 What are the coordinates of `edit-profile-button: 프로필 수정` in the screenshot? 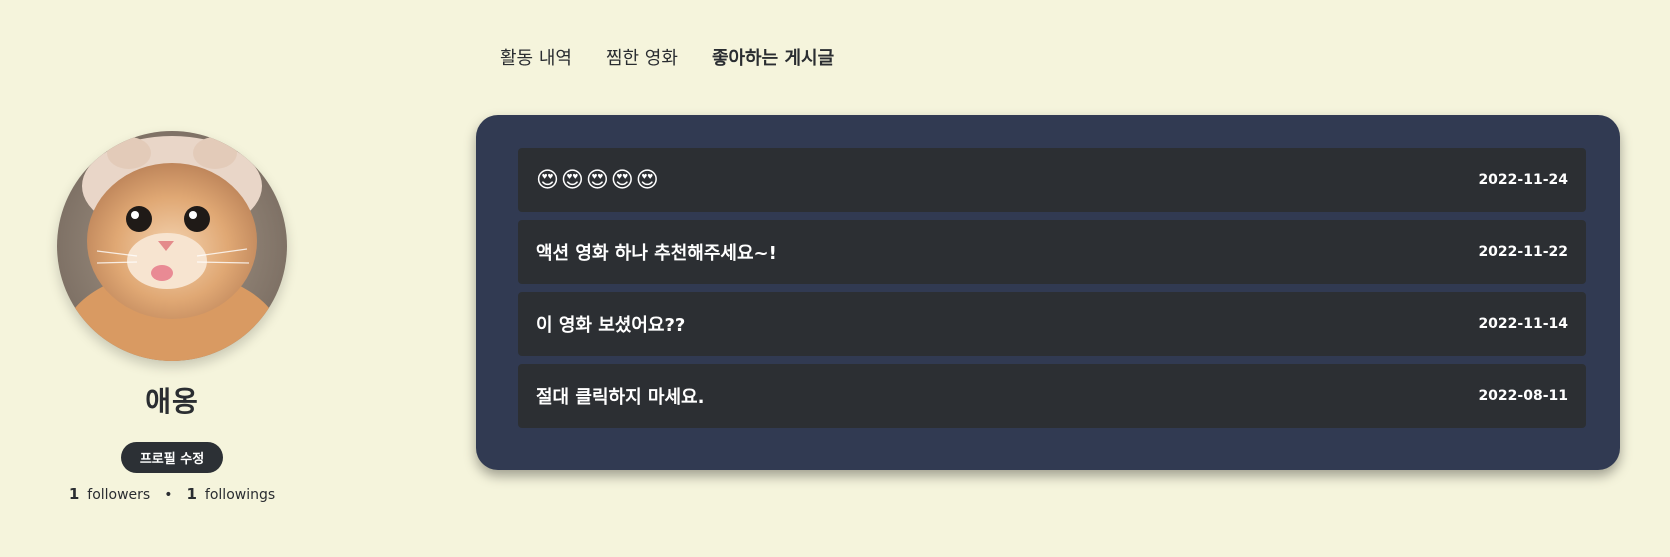 It's located at (172, 457).